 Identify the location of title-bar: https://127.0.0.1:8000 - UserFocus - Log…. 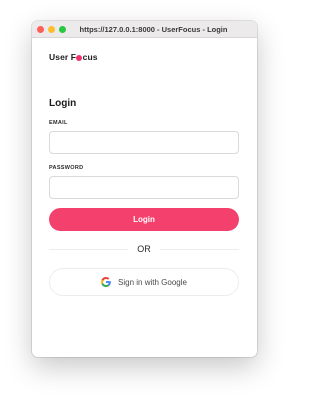
(144, 29).